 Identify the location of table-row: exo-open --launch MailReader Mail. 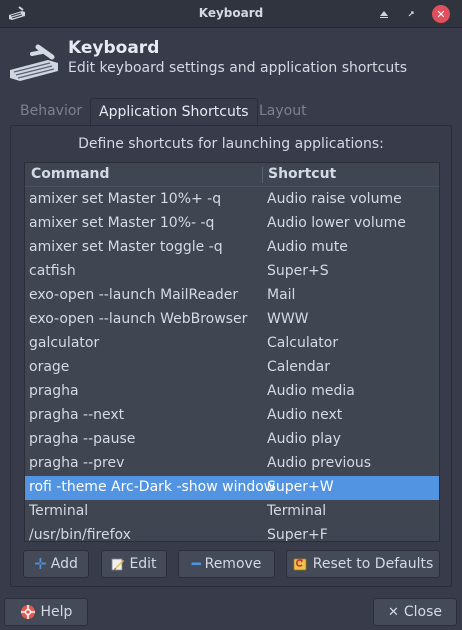
(232, 296).